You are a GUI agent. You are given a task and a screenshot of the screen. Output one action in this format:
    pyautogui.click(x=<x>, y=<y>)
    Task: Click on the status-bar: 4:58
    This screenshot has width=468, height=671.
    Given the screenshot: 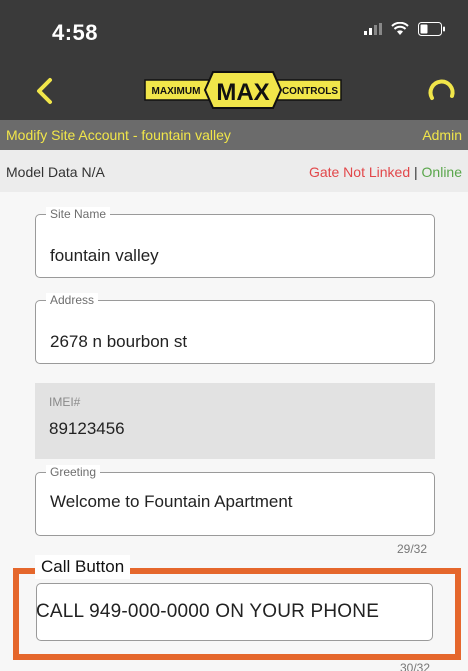 What is the action you would take?
    pyautogui.click(x=234, y=31)
    